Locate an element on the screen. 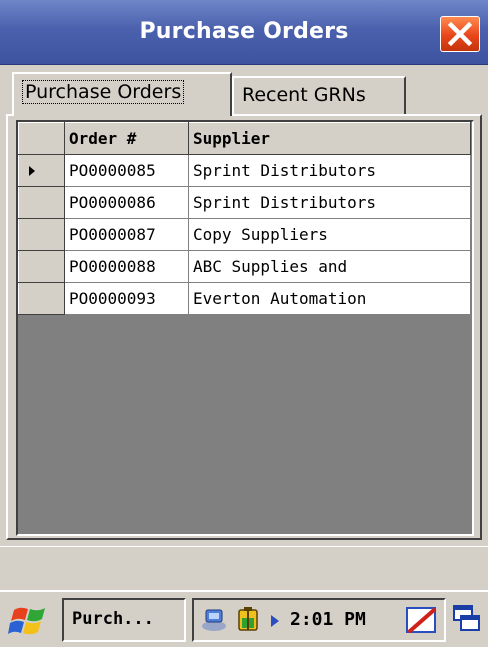 This screenshot has width=488, height=647. network-icon is located at coordinates (216, 620).